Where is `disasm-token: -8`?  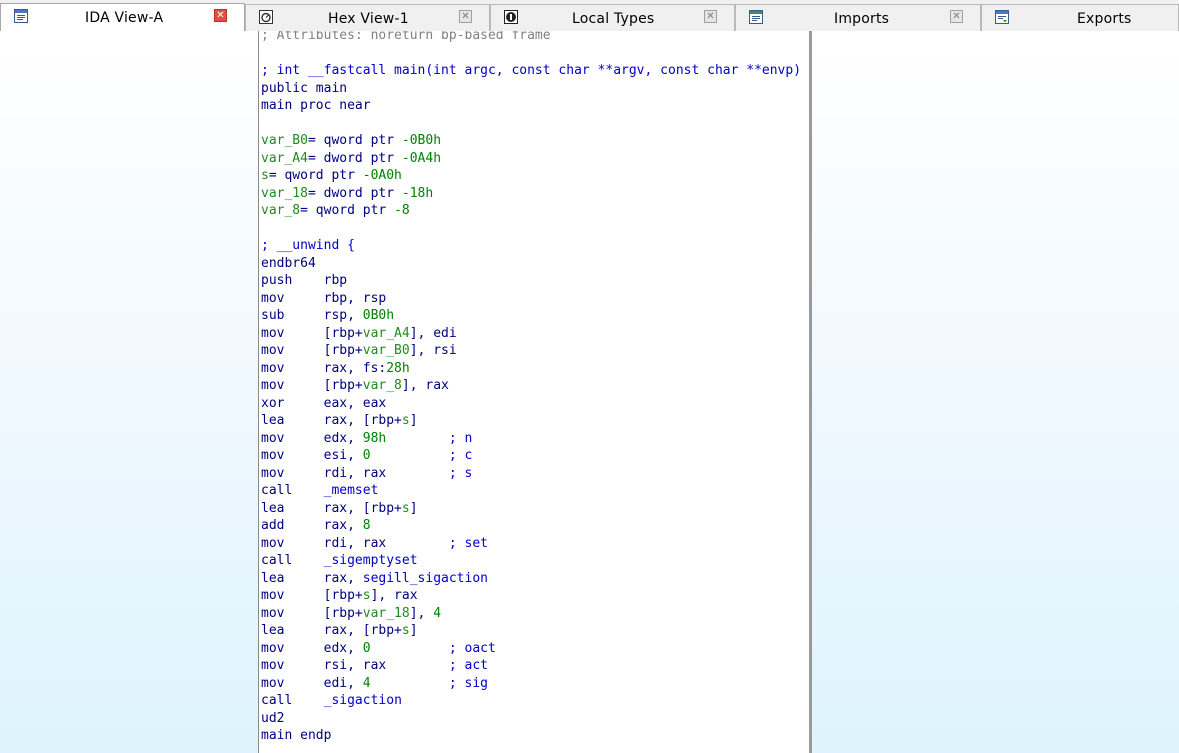 disasm-token: -8 is located at coordinates (402, 210).